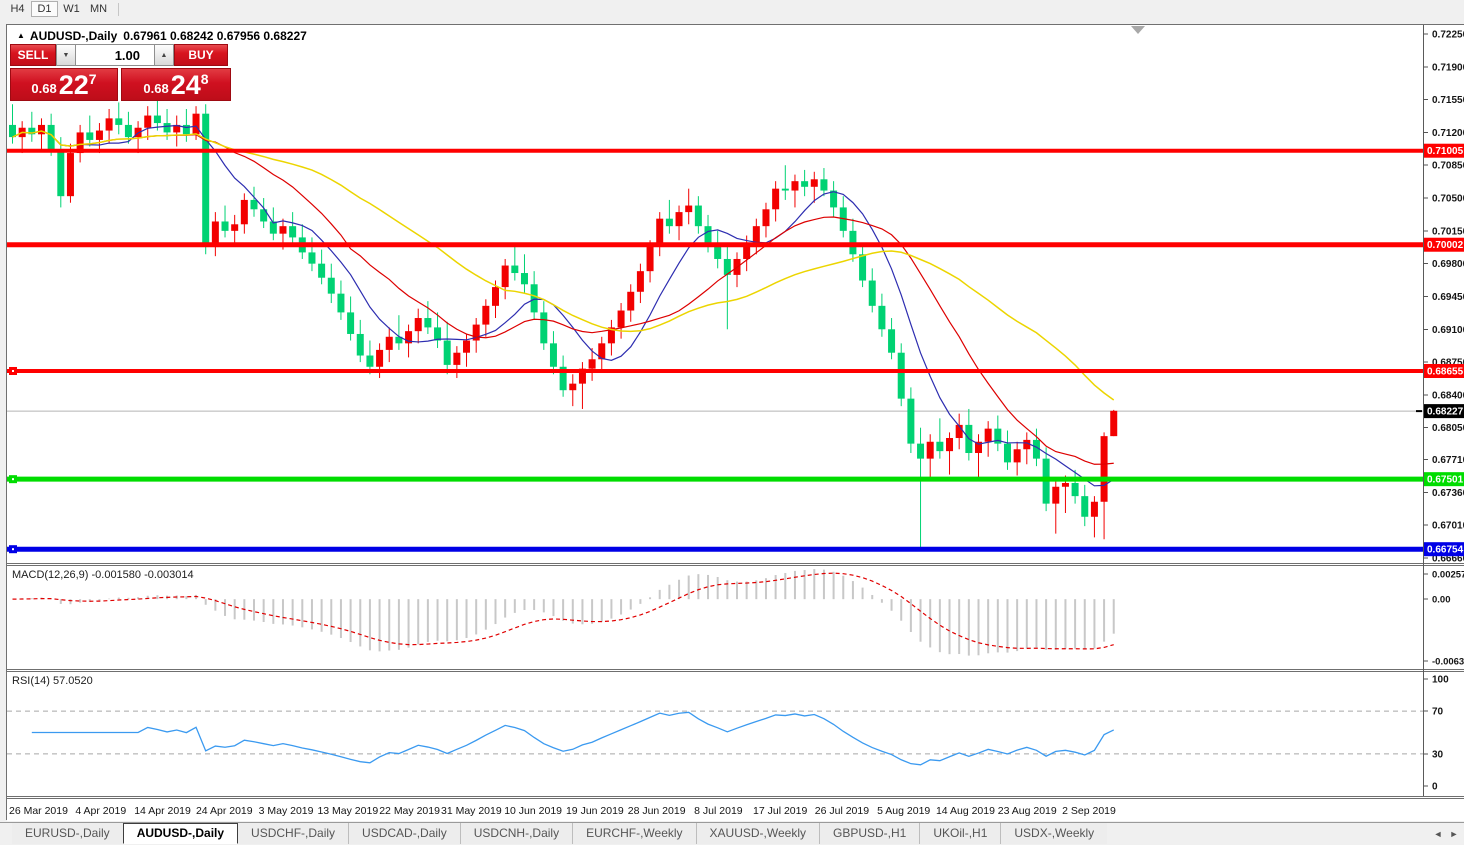  I want to click on price-axis-label: 0.68400, so click(1448, 395).